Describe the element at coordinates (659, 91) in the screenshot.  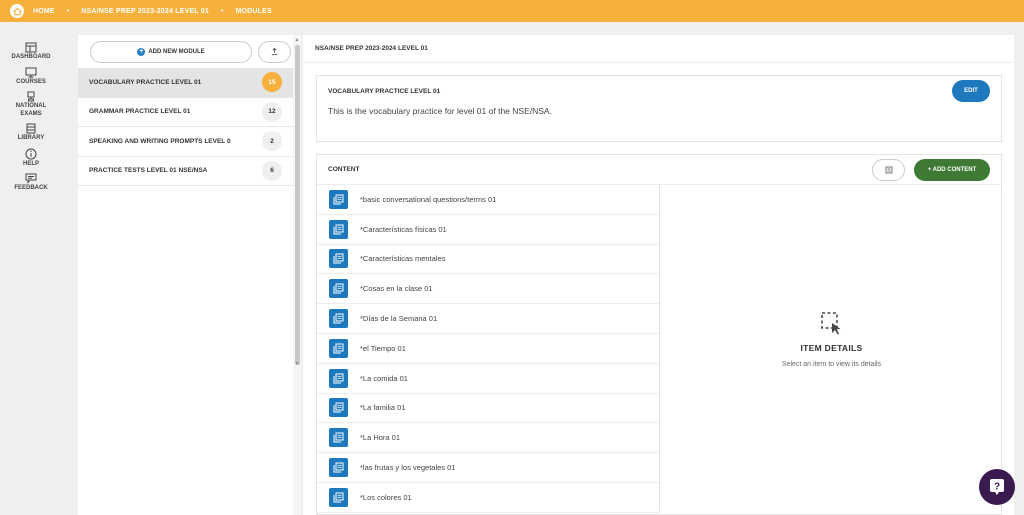
I see `module-card-header: VOCABULARY PRACTICE LEVEL 01 EDIT` at that location.